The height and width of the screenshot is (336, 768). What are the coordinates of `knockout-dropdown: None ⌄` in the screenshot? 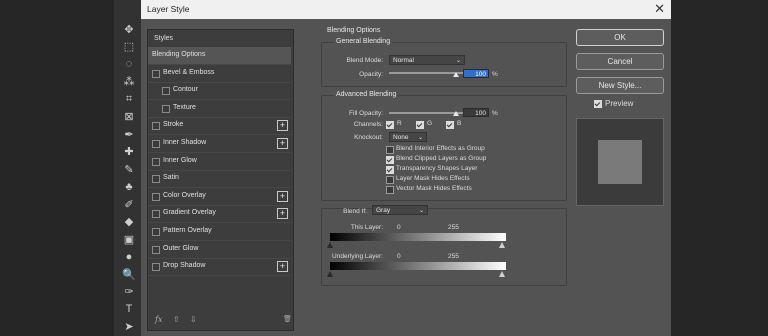 It's located at (408, 137).